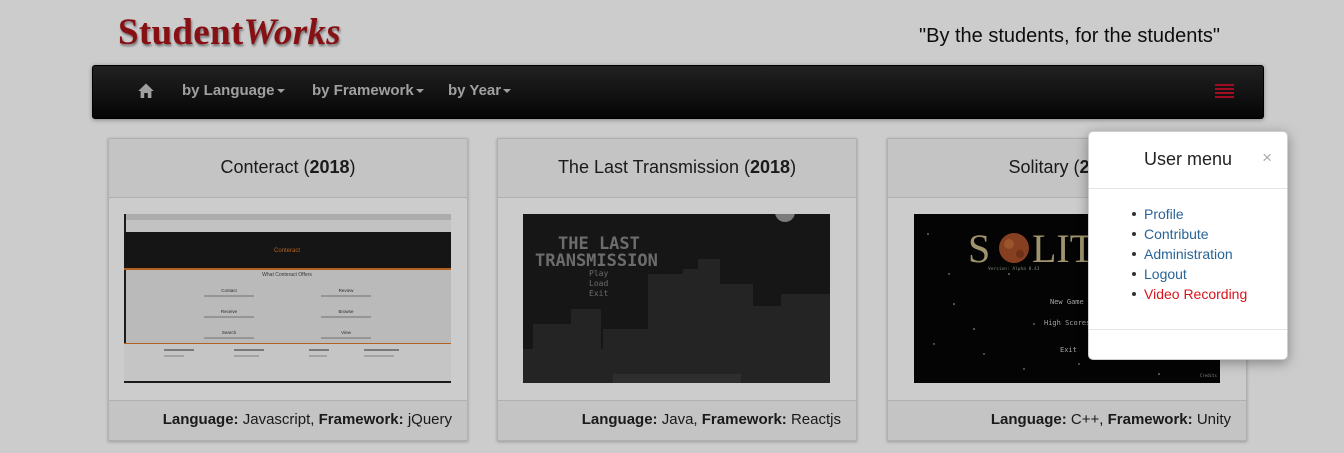  Describe the element at coordinates (1267, 158) in the screenshot. I see `close-icon: ×` at that location.